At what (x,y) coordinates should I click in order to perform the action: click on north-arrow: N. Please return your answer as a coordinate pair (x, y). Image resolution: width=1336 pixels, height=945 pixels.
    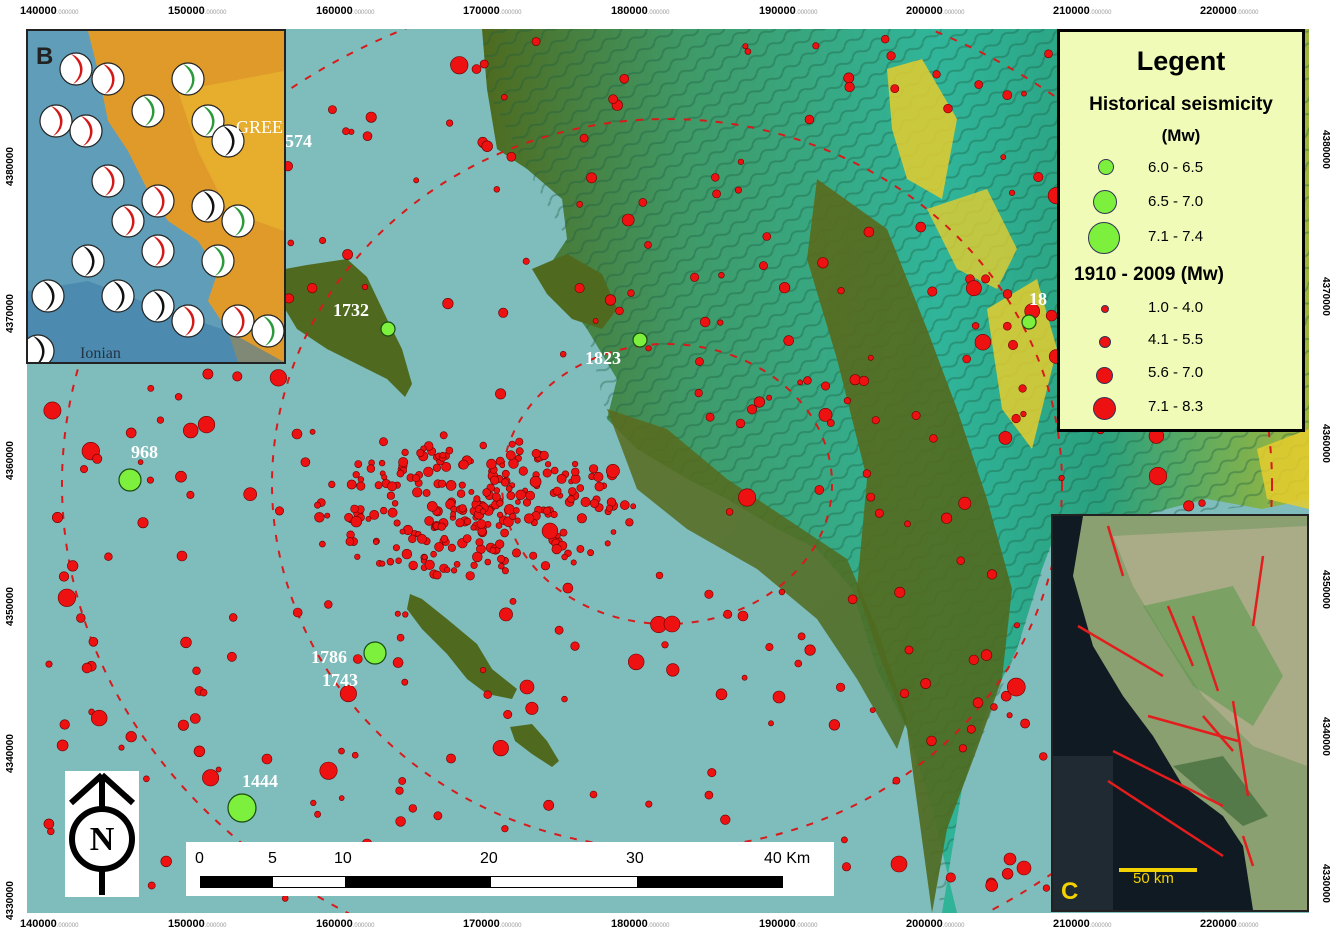
    Looking at the image, I should click on (102, 834).